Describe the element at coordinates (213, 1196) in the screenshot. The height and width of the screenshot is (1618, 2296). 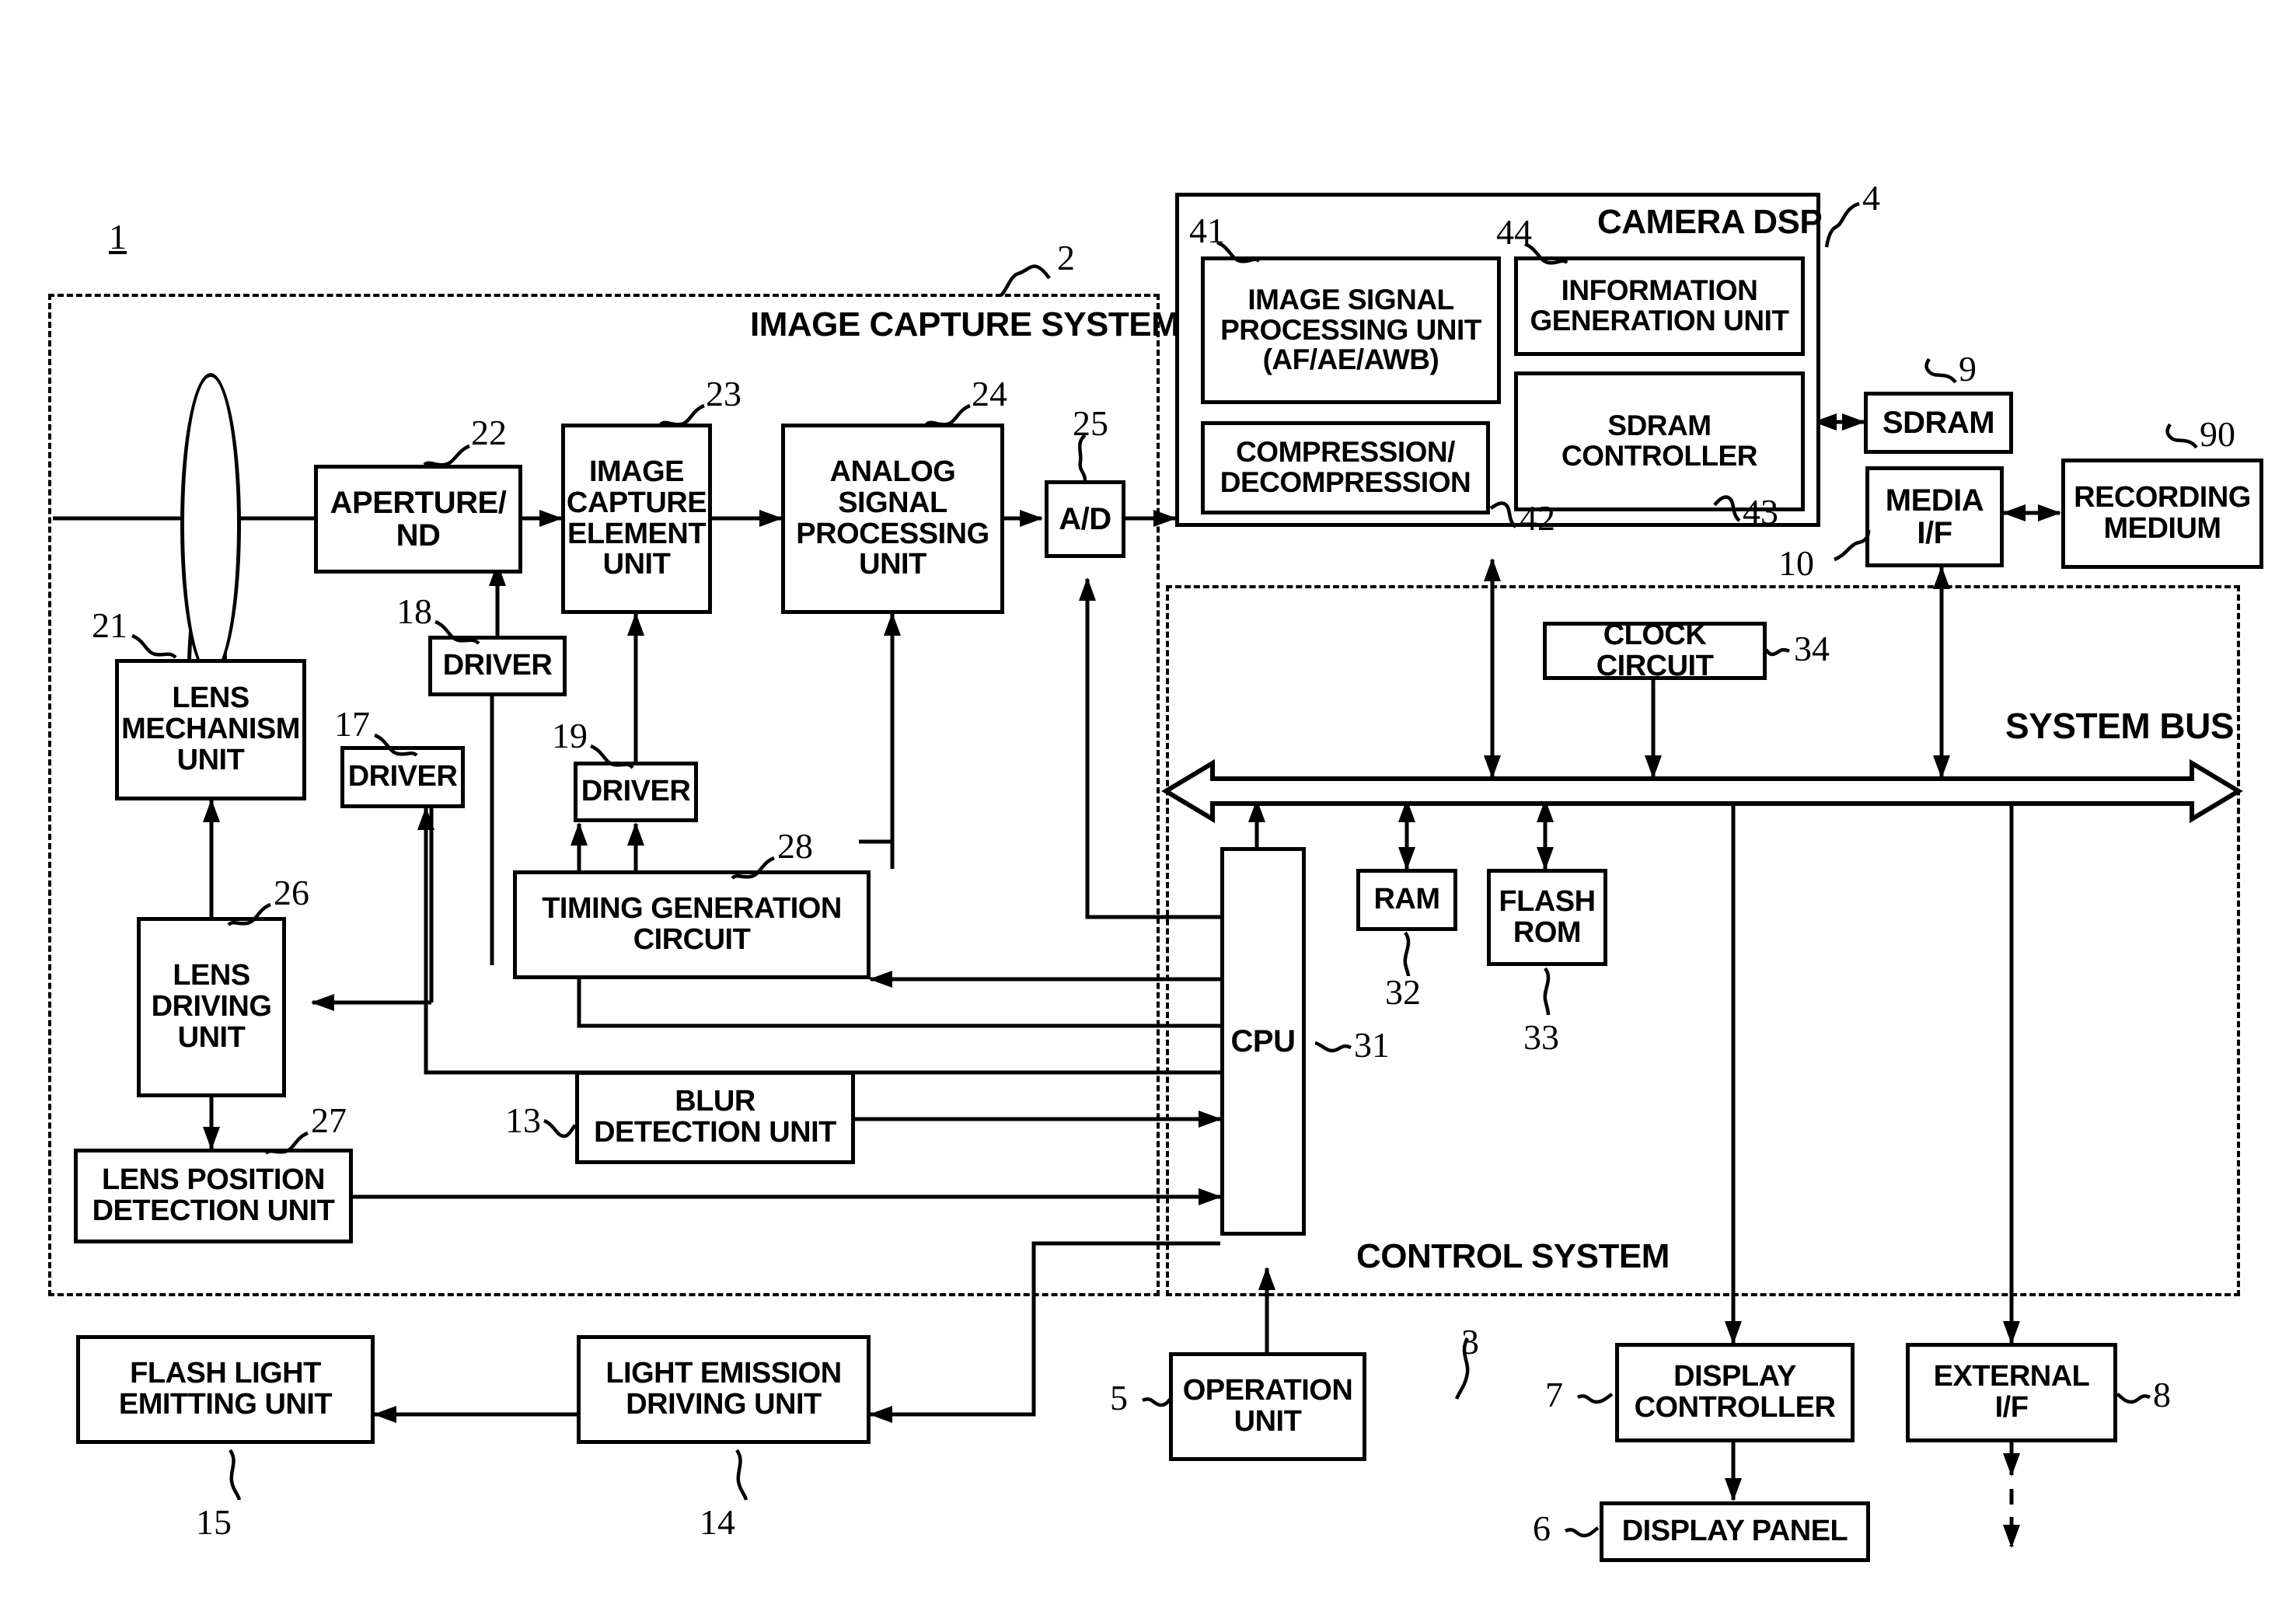
I see `block-lens-position-detection-unit: LENS POSITION DETECTION UNIT` at that location.